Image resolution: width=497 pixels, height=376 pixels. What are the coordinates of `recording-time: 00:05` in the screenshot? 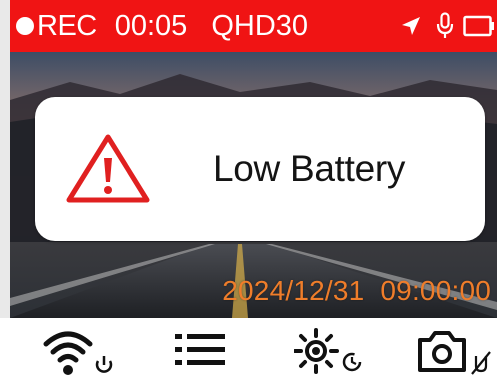 It's located at (151, 26).